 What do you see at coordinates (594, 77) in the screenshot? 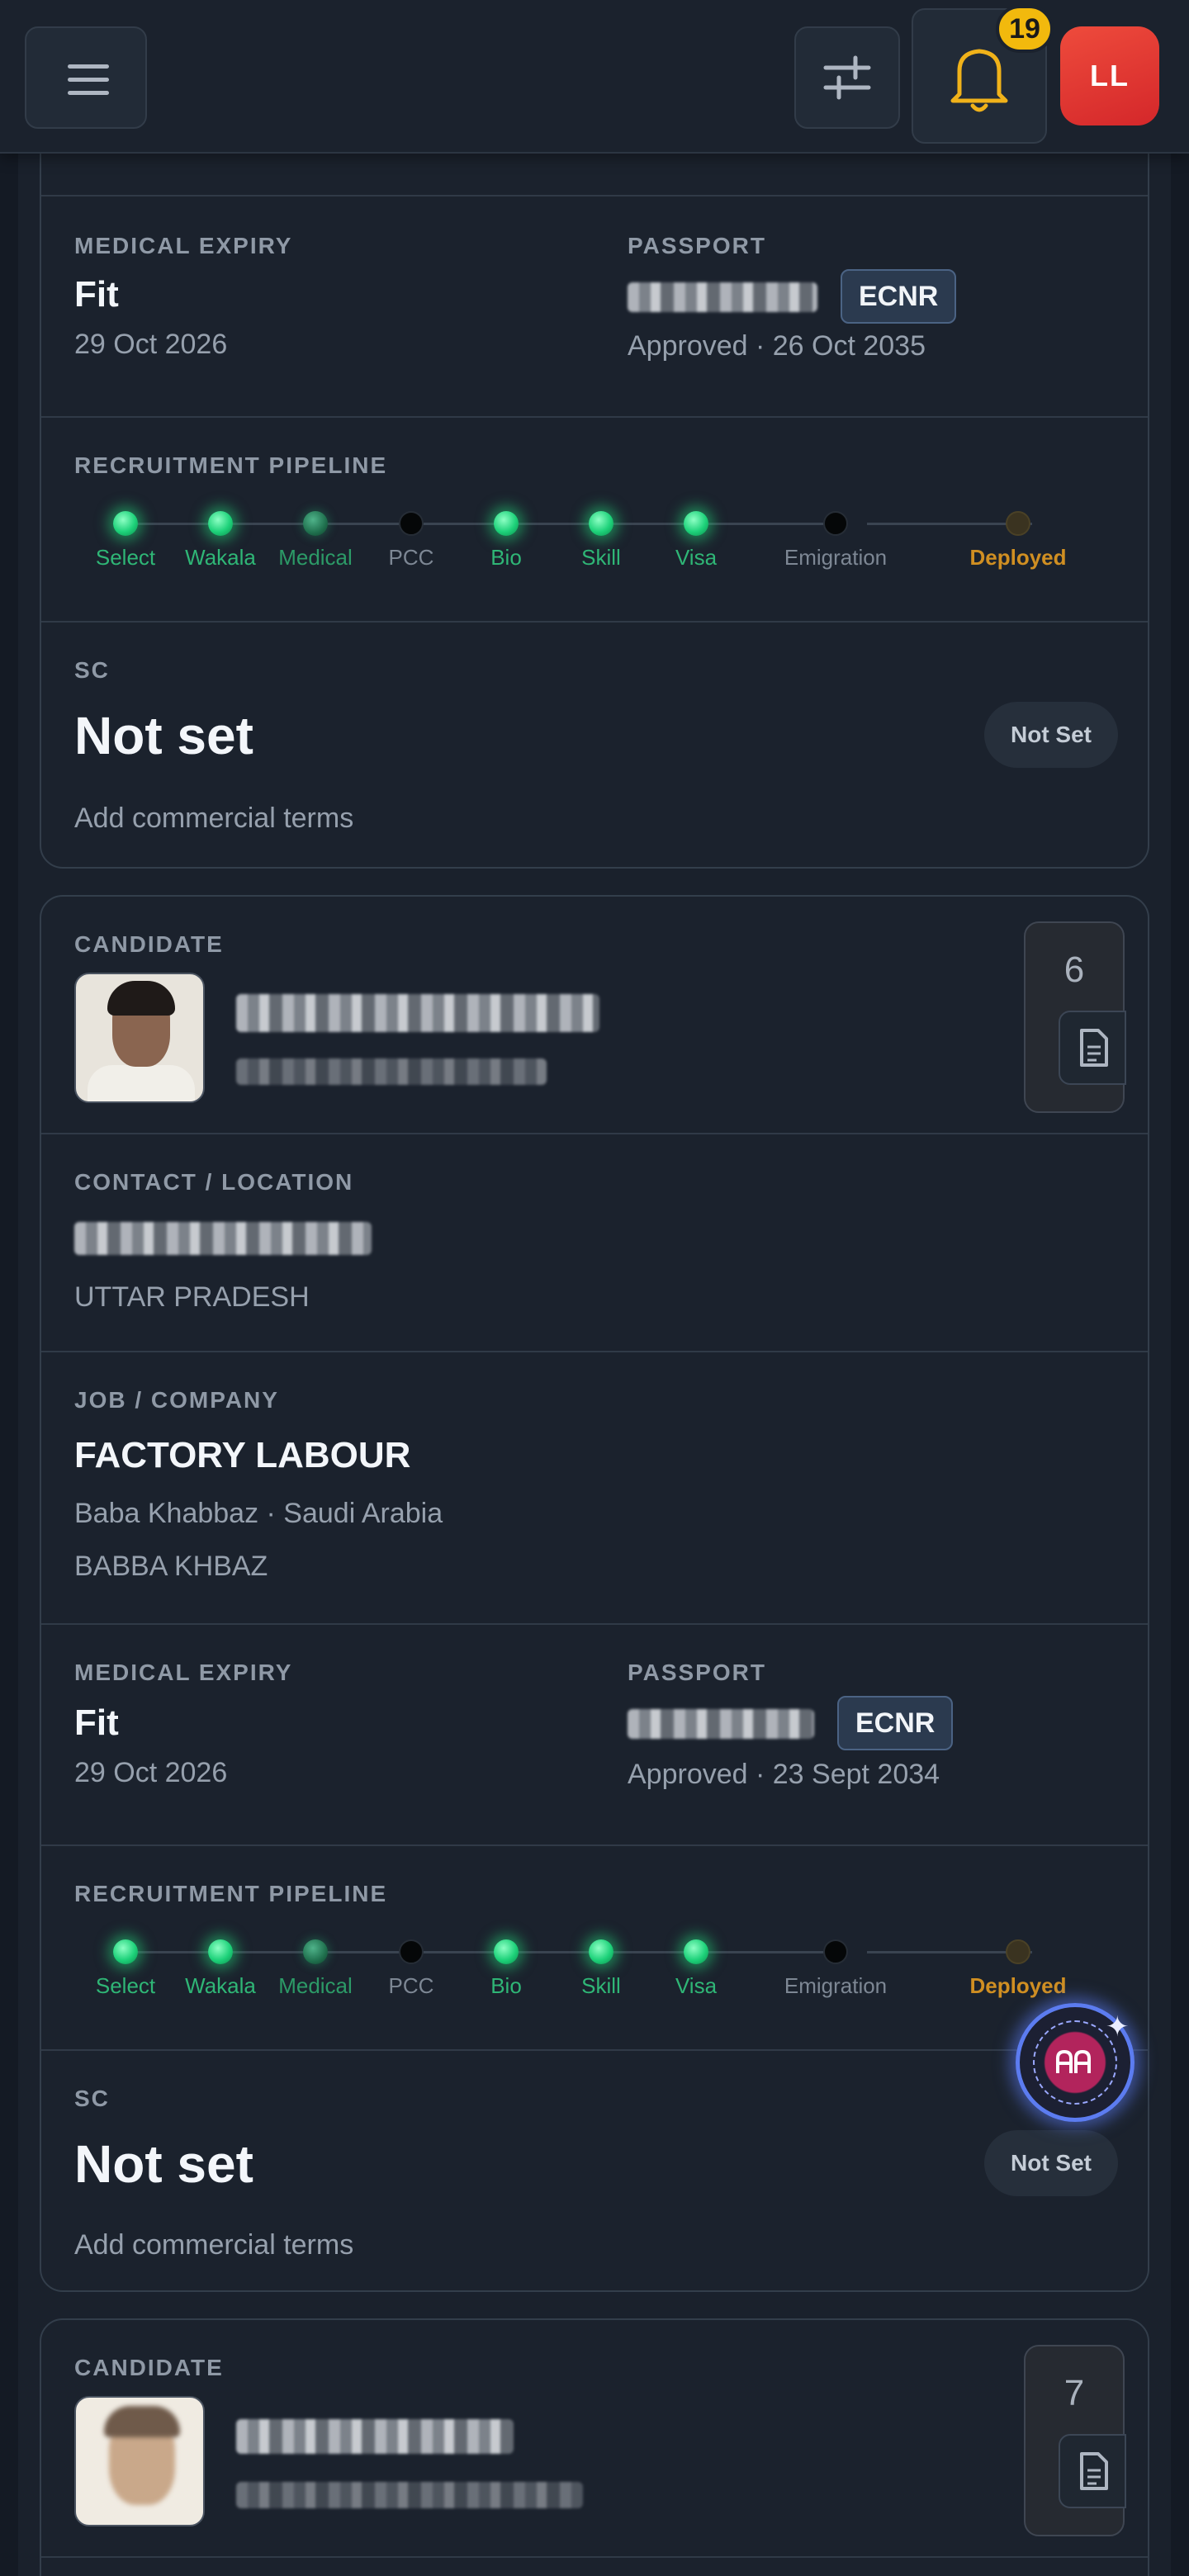
I see `top-app-bar: 19 LL` at bounding box center [594, 77].